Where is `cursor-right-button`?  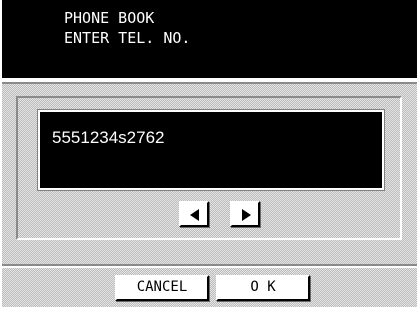 cursor-right-button is located at coordinates (245, 214).